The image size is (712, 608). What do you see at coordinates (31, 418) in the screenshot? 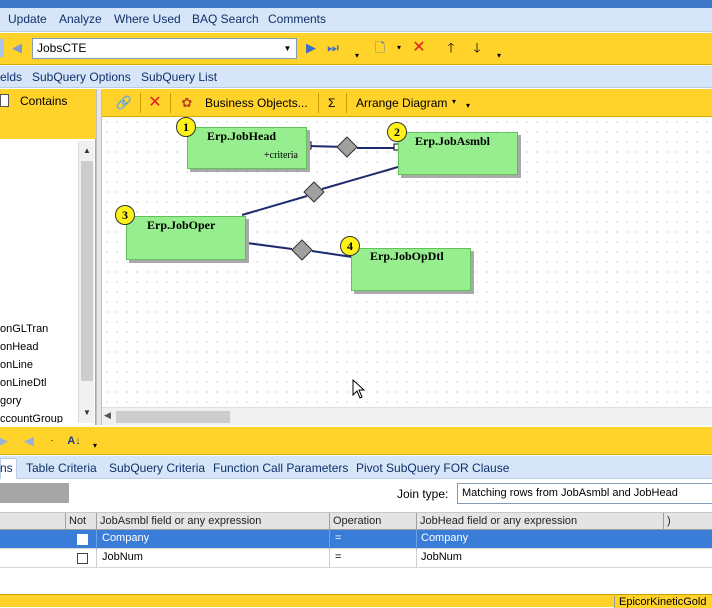
I see `list-item: ccountGroup` at bounding box center [31, 418].